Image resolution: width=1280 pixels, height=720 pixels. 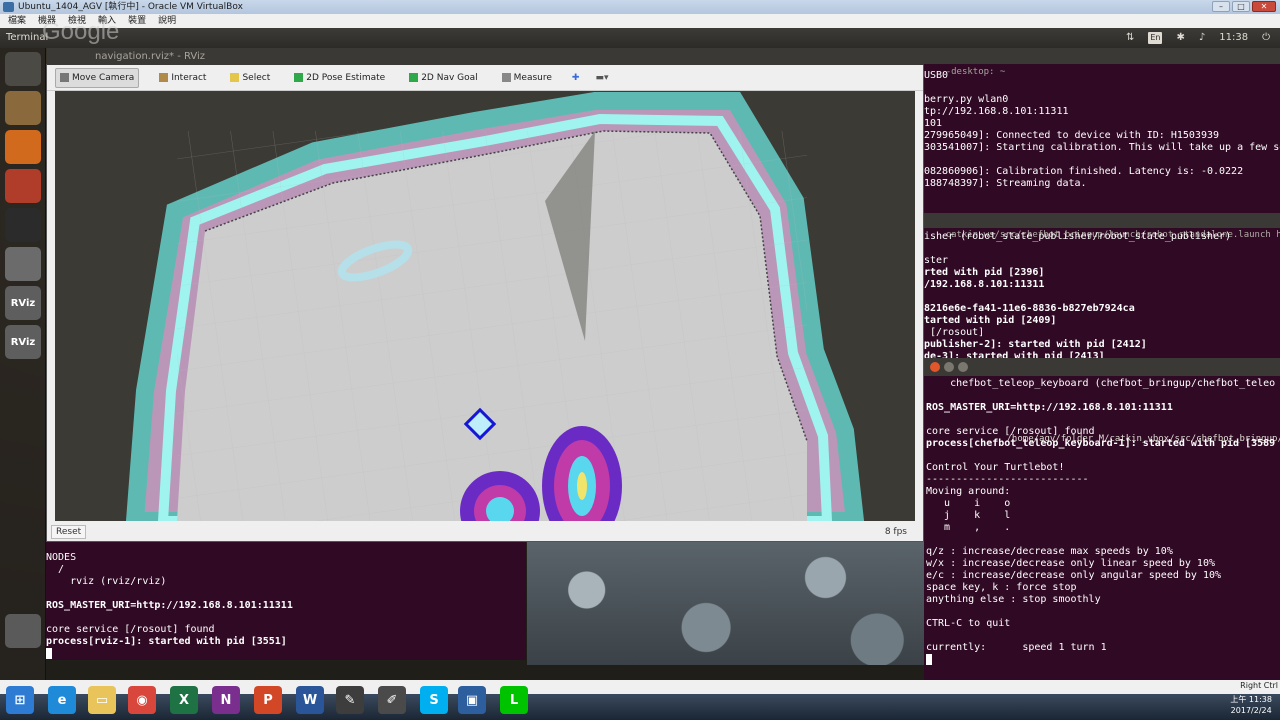 What do you see at coordinates (984, 272) in the screenshot?
I see `terminal-line: rted with pid [2396]` at bounding box center [984, 272].